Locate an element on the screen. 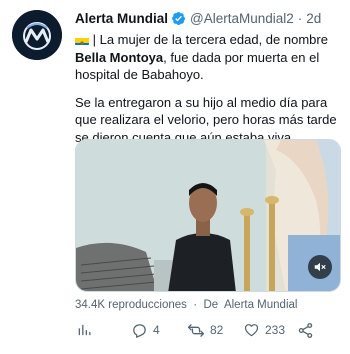  alerta-mundial-logo is located at coordinates (37, 35).